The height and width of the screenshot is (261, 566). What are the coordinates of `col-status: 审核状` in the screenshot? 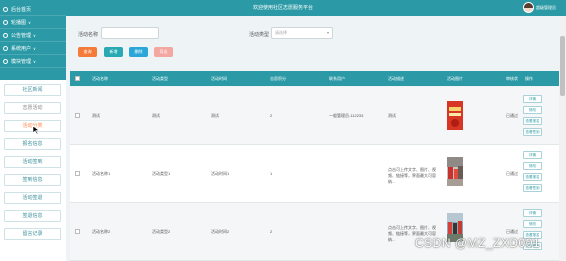 It's located at (512, 78).